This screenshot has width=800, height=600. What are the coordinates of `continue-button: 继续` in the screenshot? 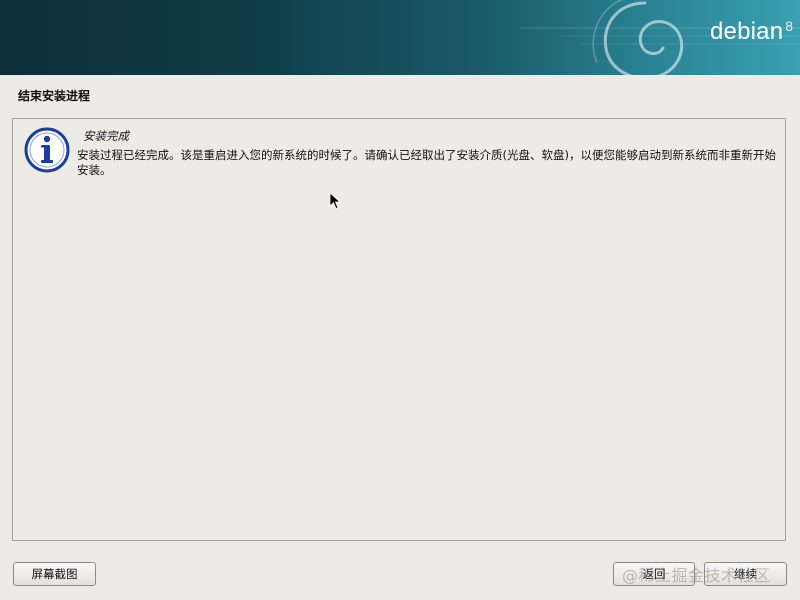 It's located at (745, 574).